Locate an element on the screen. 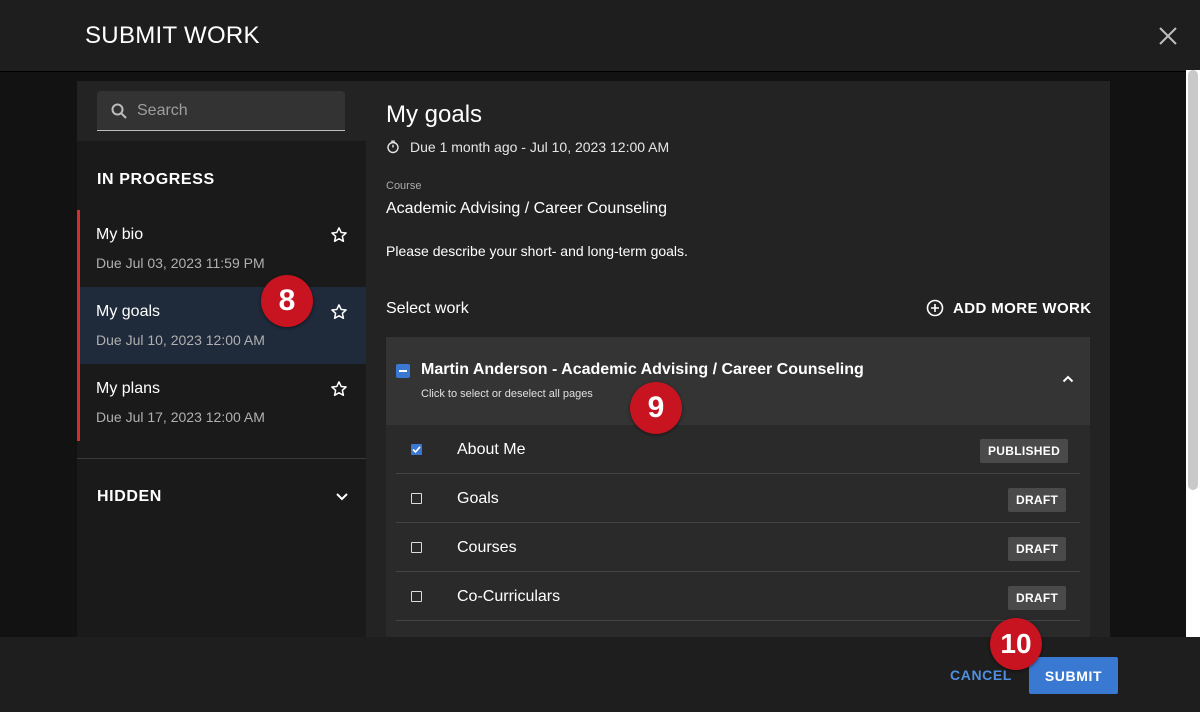 Image resolution: width=1200 pixels, height=712 pixels. callout-marker: 9 is located at coordinates (656, 408).